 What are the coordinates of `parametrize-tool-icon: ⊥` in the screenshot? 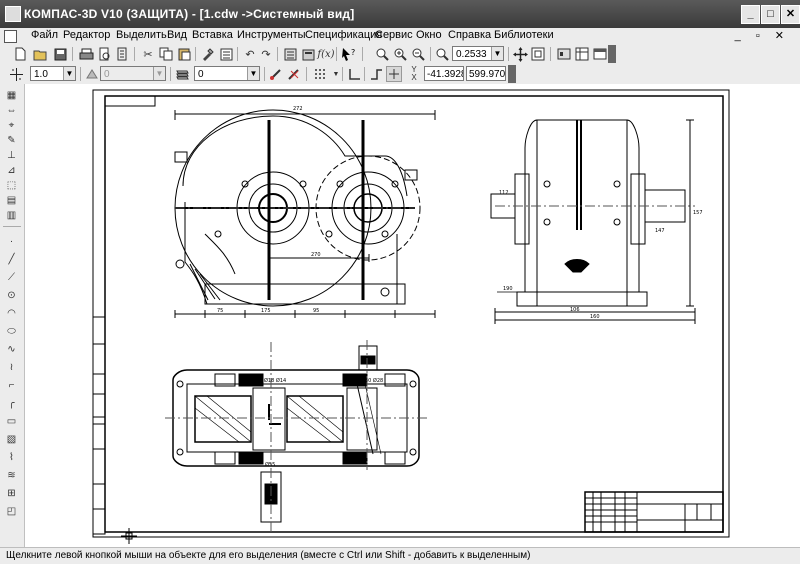 It's located at (11, 155).